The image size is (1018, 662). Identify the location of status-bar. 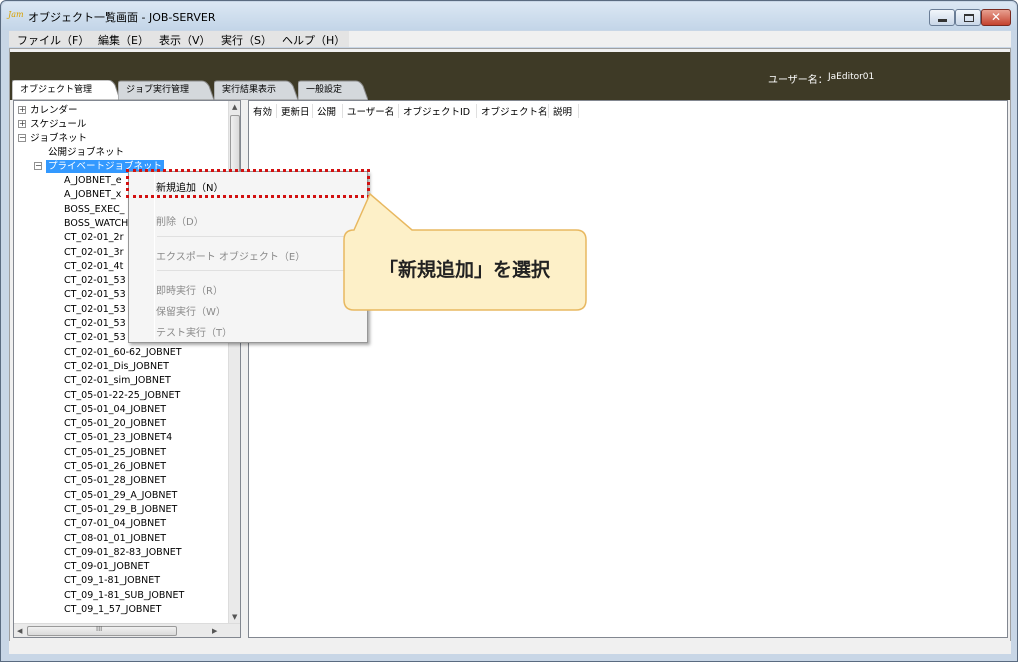
(510, 647).